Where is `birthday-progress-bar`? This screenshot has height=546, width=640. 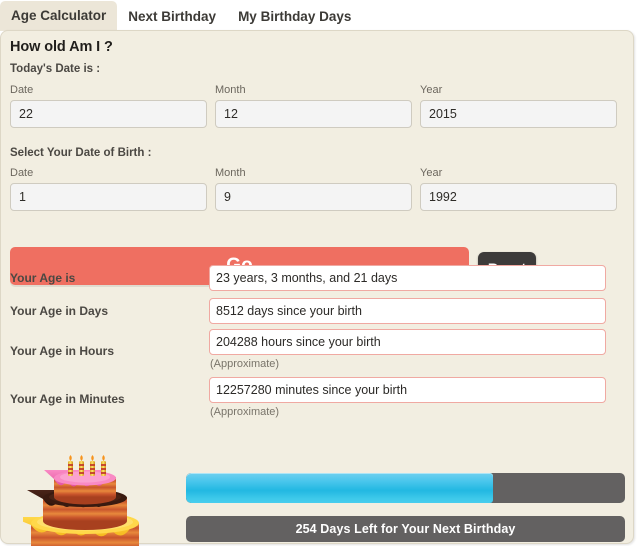 birthday-progress-bar is located at coordinates (405, 488).